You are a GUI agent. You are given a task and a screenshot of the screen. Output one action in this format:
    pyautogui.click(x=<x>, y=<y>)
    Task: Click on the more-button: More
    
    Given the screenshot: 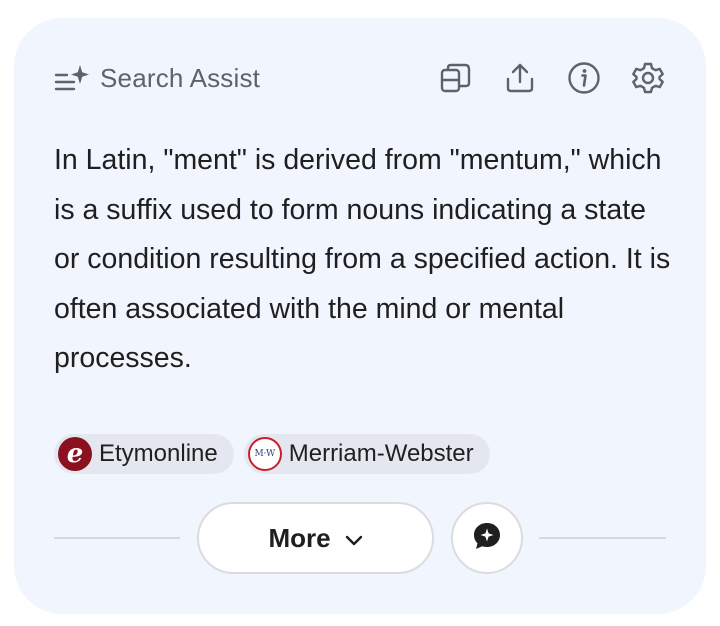 What is the action you would take?
    pyautogui.click(x=315, y=538)
    